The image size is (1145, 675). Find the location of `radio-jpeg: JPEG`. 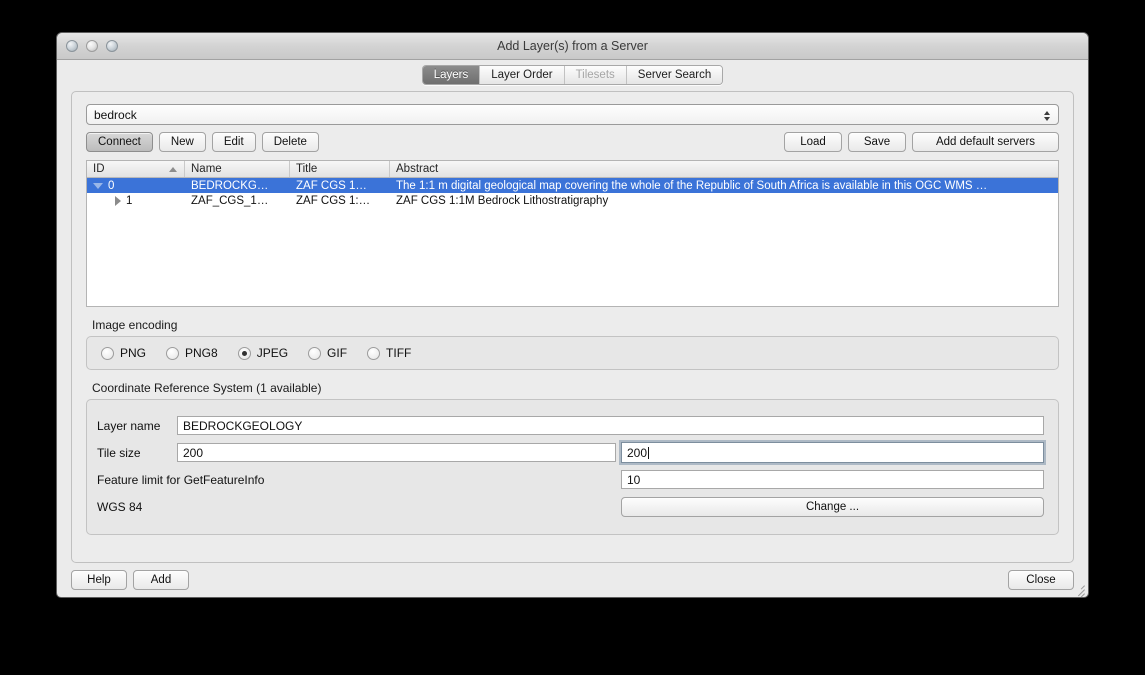

radio-jpeg: JPEG is located at coordinates (263, 353).